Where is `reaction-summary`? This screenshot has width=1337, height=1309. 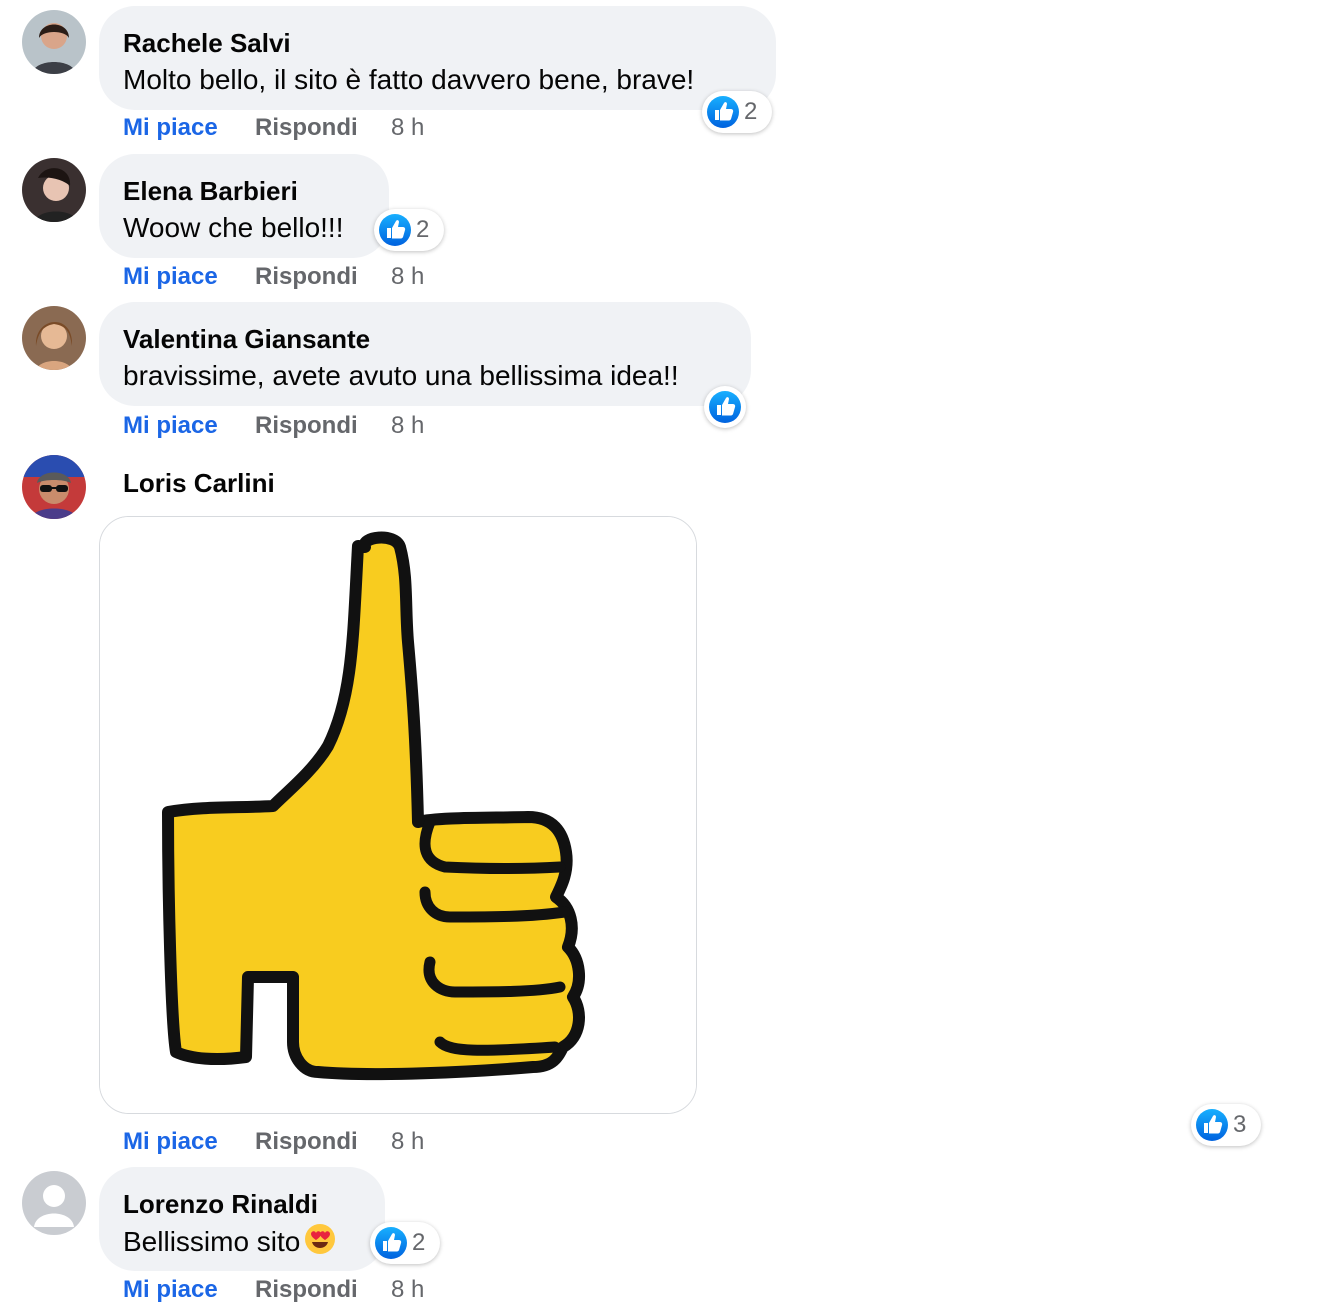 reaction-summary is located at coordinates (725, 407).